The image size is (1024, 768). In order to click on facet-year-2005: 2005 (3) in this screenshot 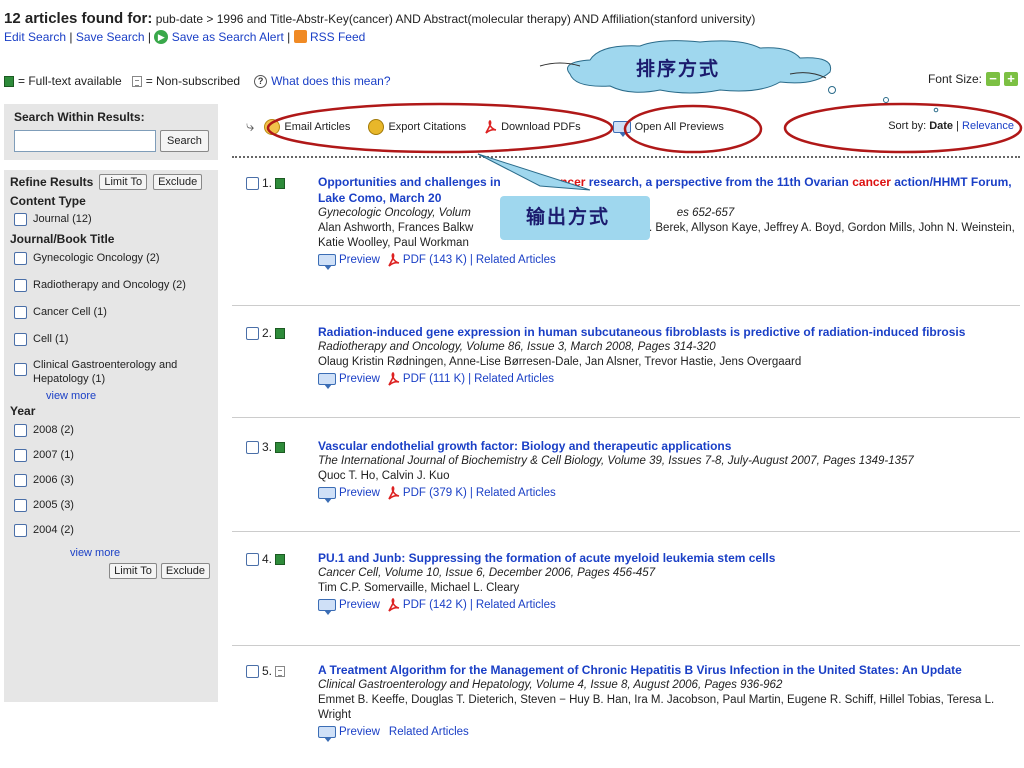, I will do `click(114, 505)`.